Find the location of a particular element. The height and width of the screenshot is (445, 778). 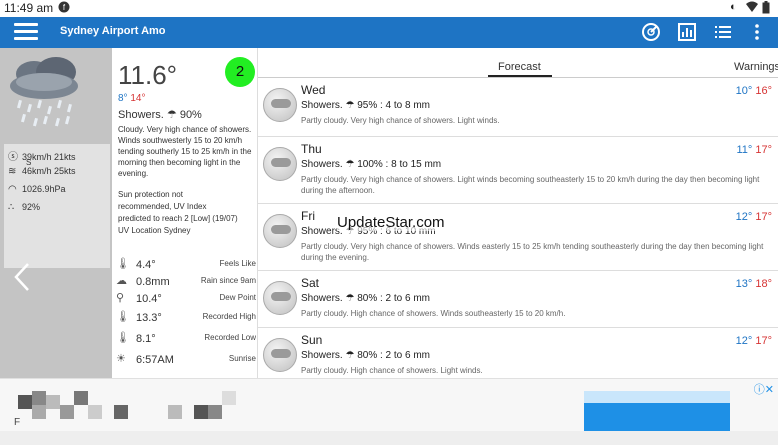

current-summary: Showers. ☂ 90% is located at coordinates (160, 115).